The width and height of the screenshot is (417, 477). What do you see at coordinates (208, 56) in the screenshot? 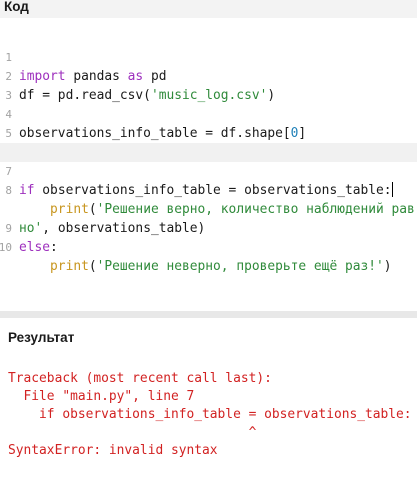
I see `code-line: 1 import pandas as pd` at bounding box center [208, 56].